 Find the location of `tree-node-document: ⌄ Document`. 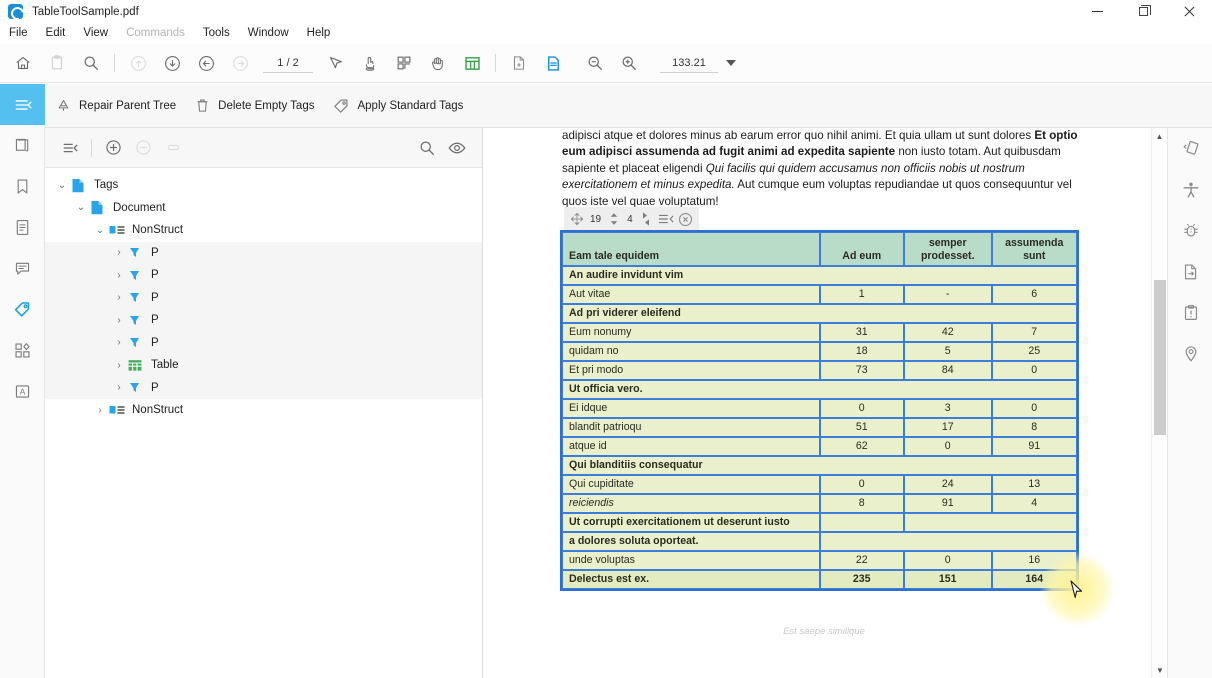

tree-node-document: ⌄ Document is located at coordinates (263, 208).